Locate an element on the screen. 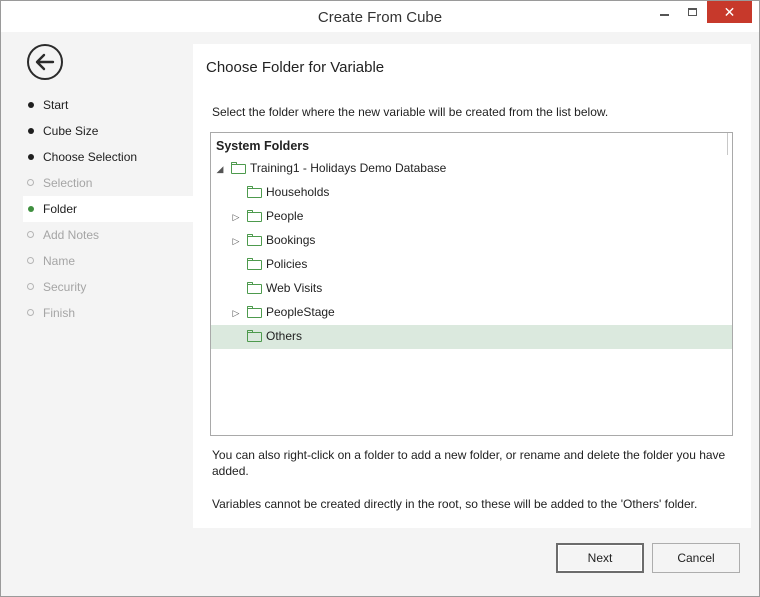 The width and height of the screenshot is (760, 597). step-cube-size: Cube Size is located at coordinates (108, 131).